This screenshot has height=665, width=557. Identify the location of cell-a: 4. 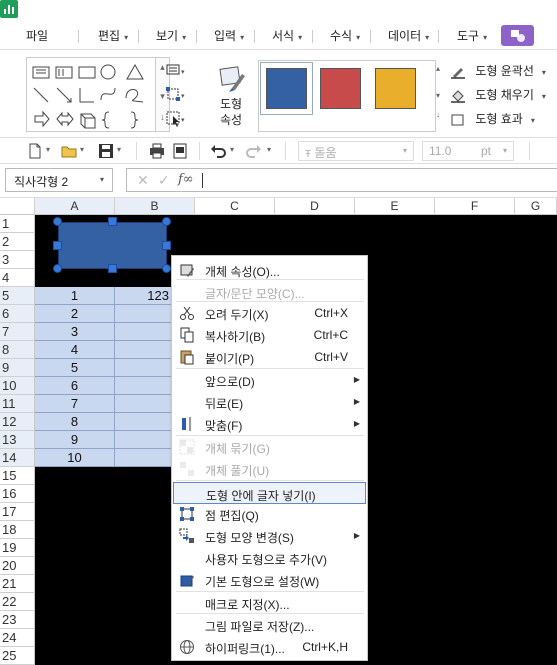
(75, 350).